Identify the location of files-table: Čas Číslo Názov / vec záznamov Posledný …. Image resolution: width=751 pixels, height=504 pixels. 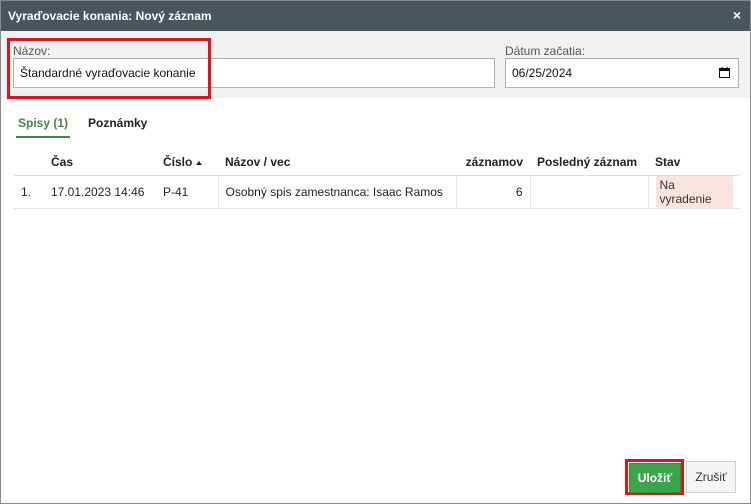
(377, 179).